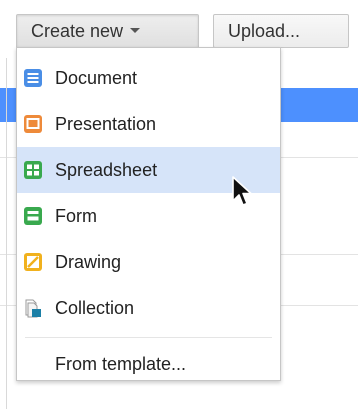 This screenshot has width=358, height=409. What do you see at coordinates (96, 77) in the screenshot?
I see `menu-item-label: Document` at bounding box center [96, 77].